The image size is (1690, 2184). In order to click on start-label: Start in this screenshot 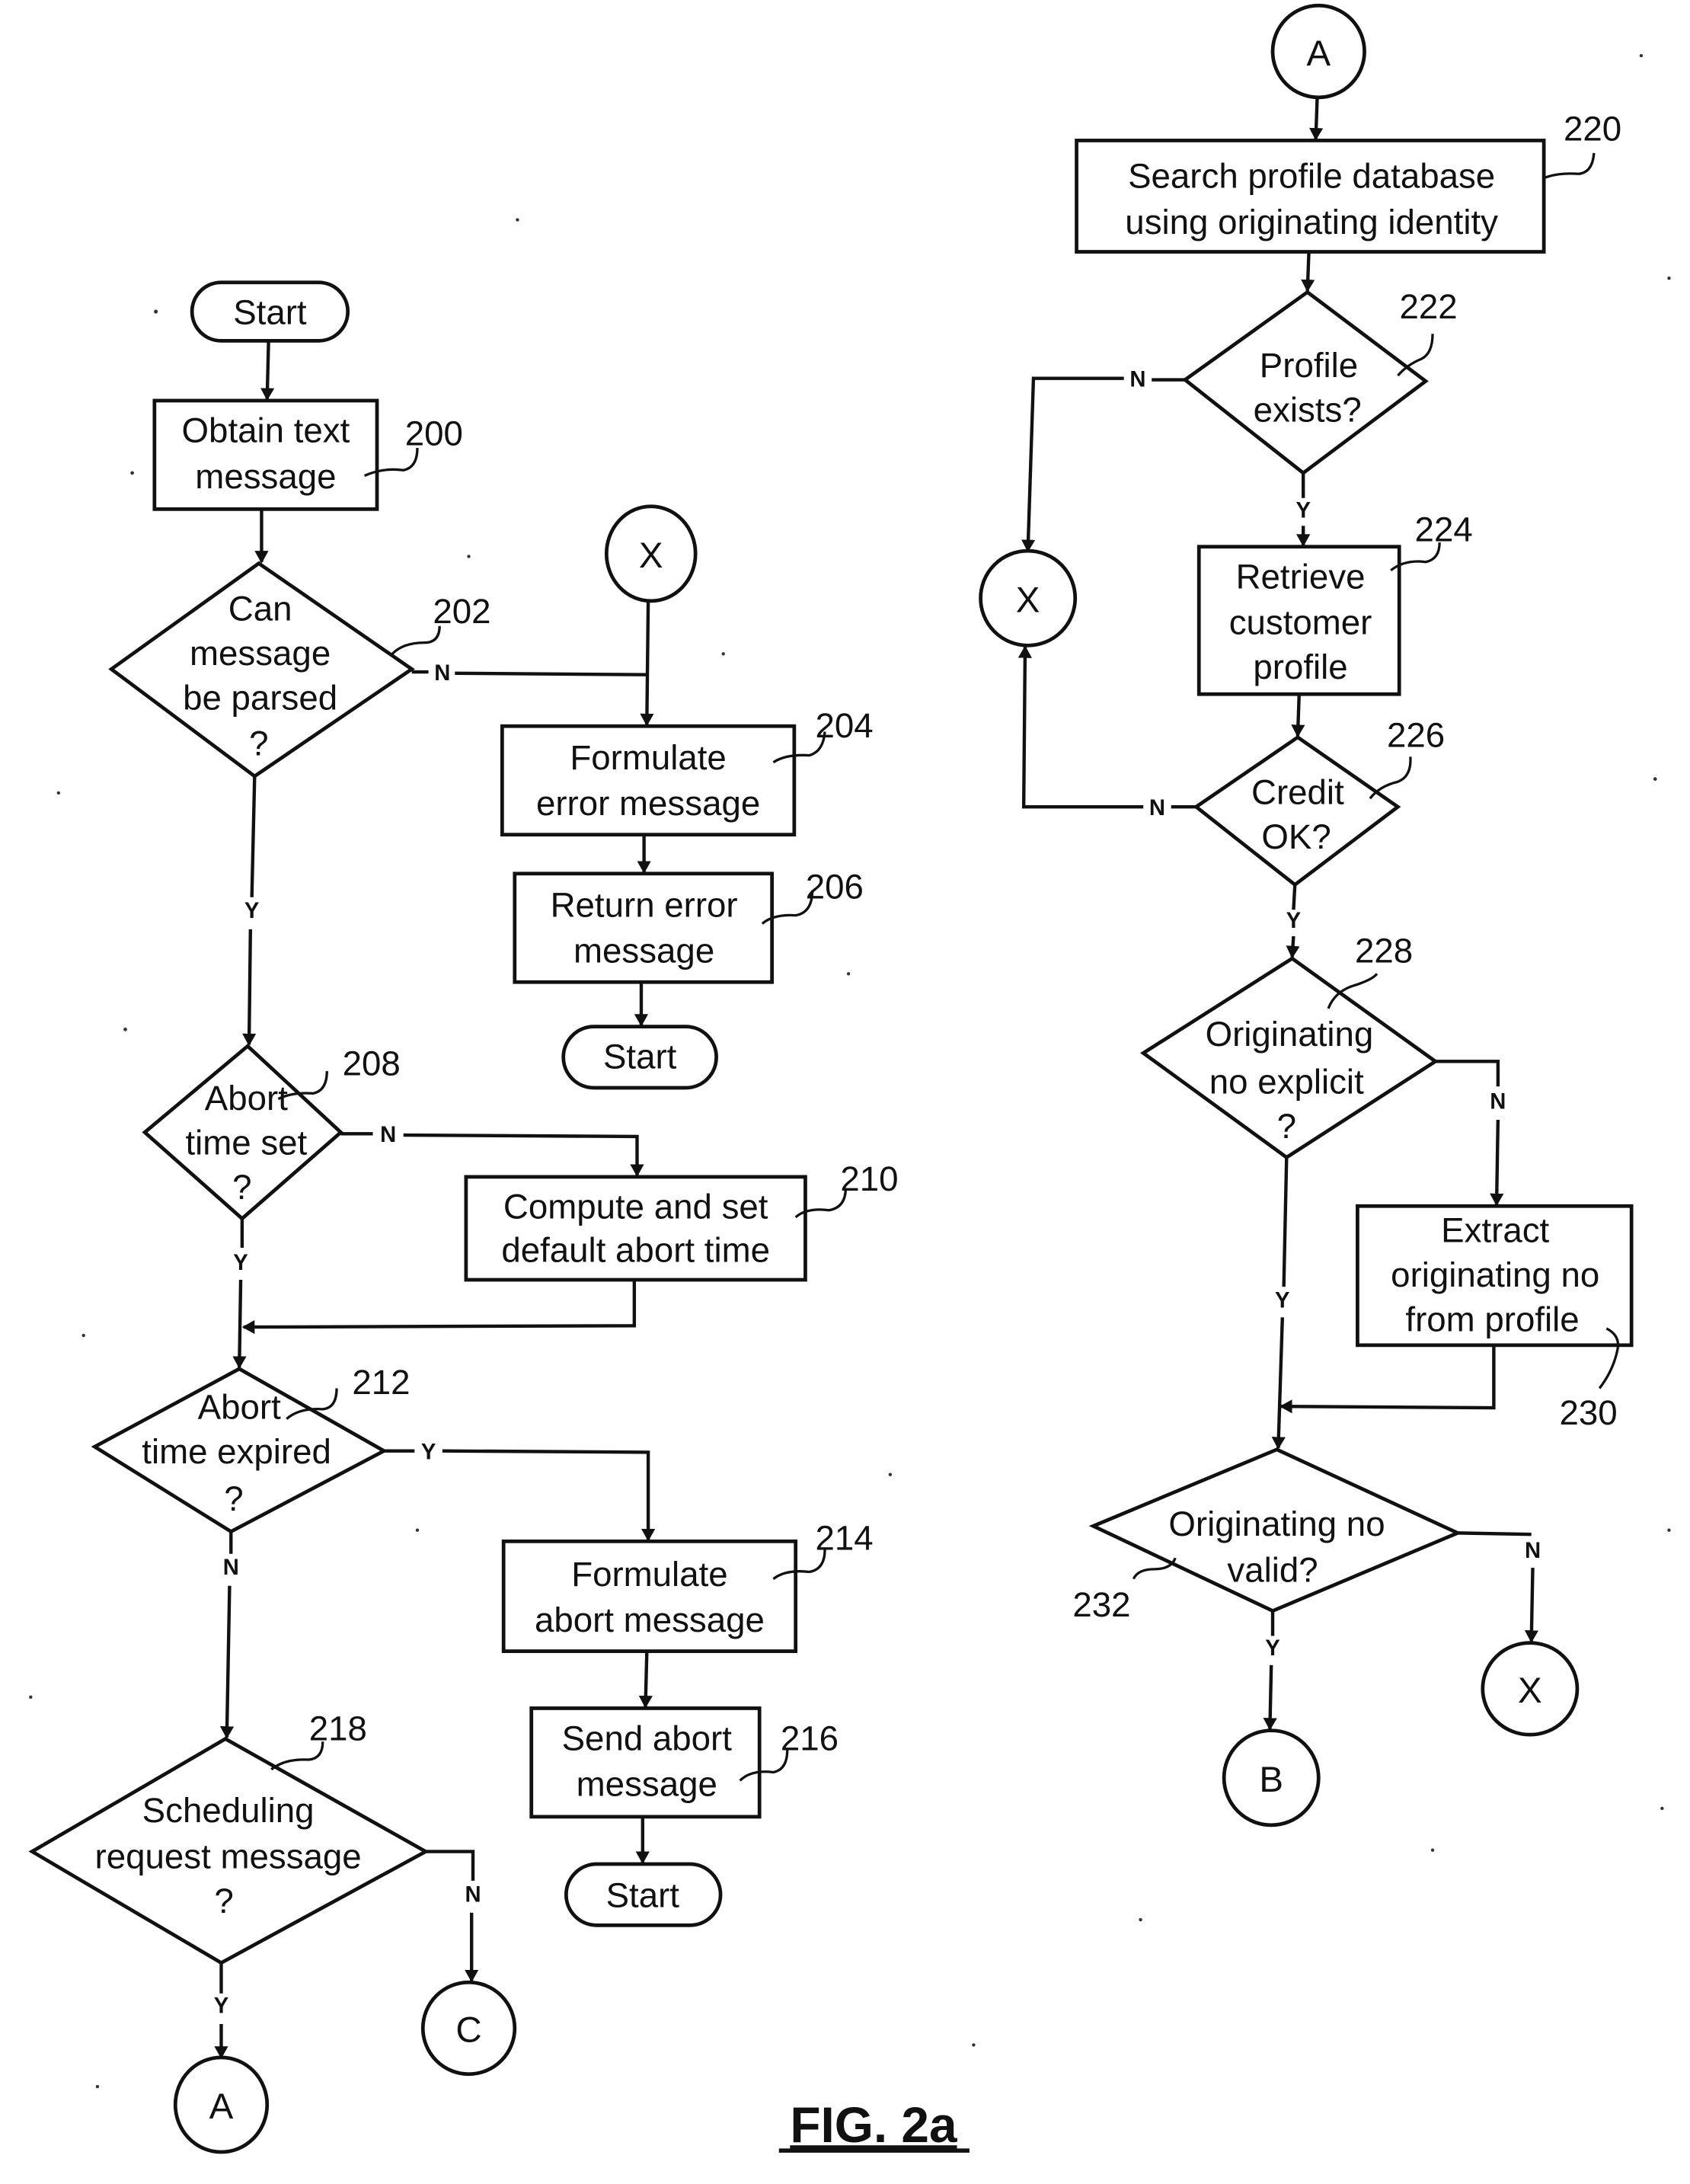, I will do `click(270, 312)`.